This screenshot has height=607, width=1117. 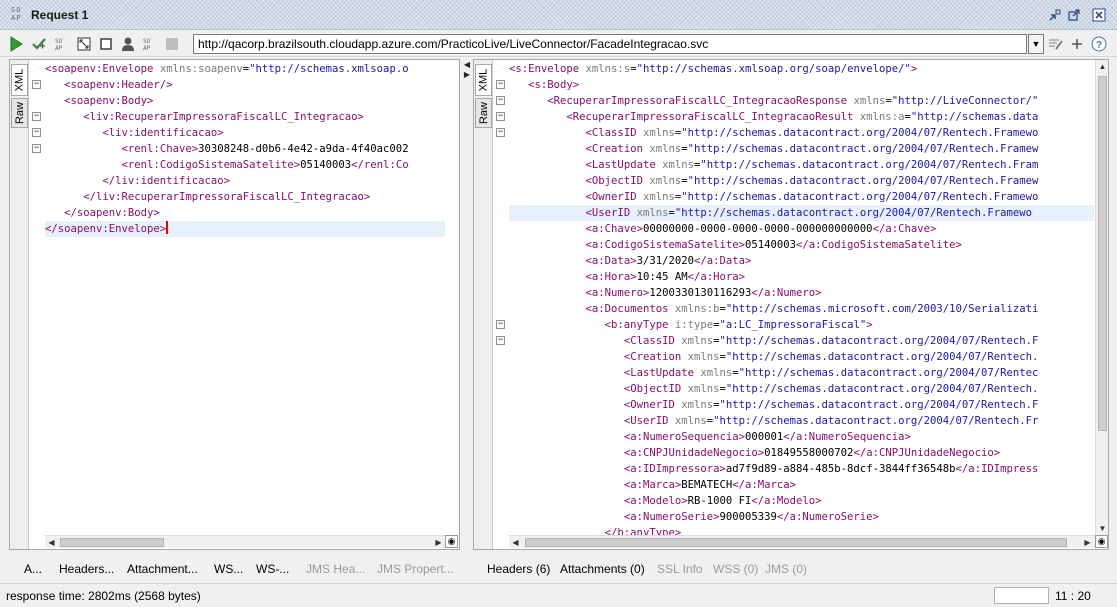 I want to click on tab-response-raw: Raw, so click(x=483, y=113).